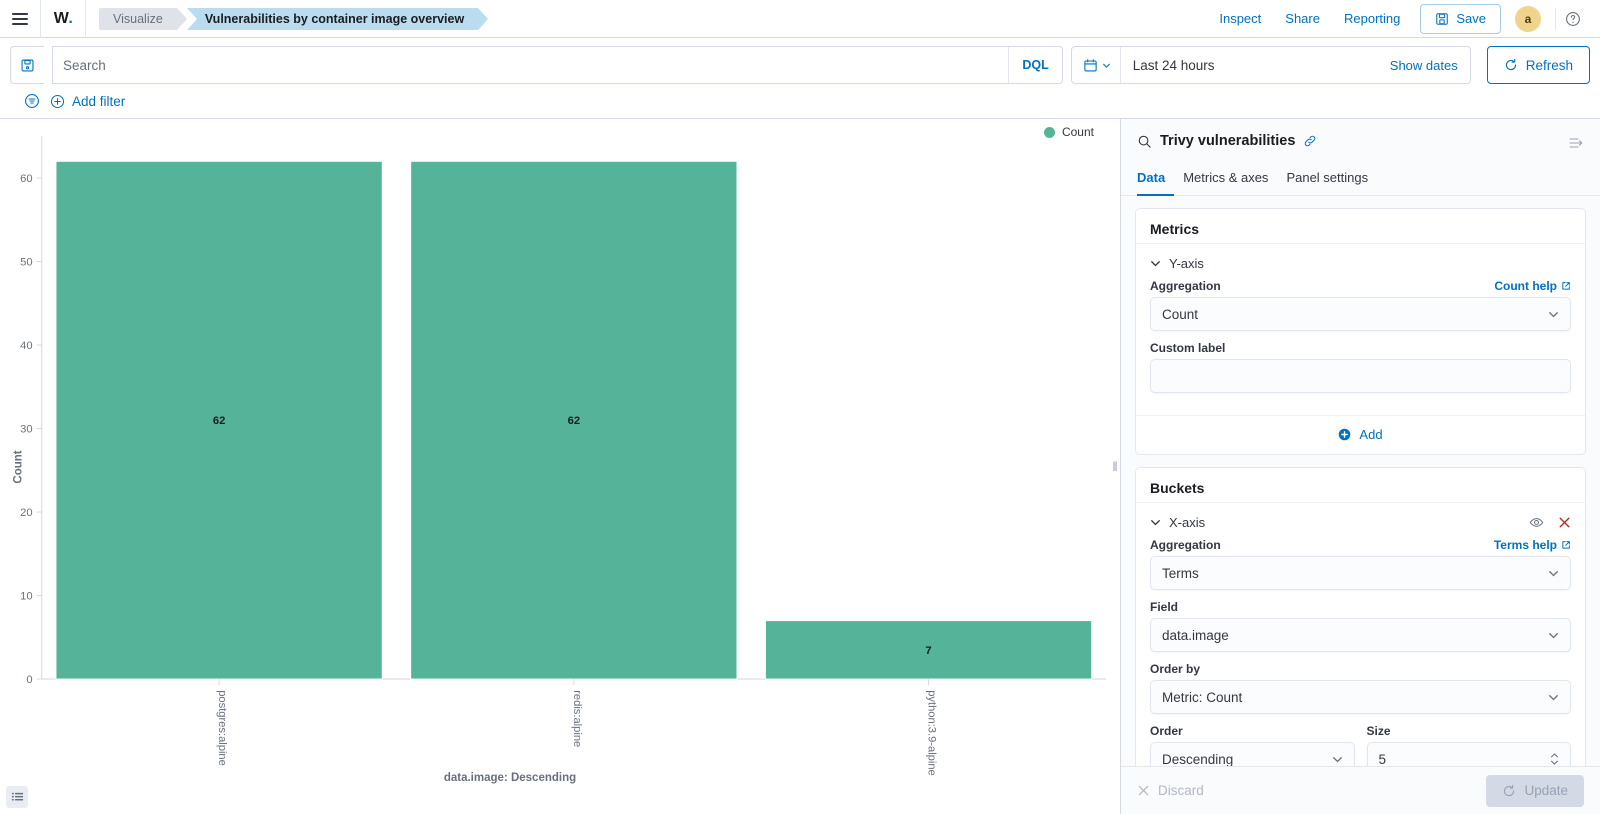 Image resolution: width=1600 pixels, height=814 pixels. Describe the element at coordinates (1249, 65) in the screenshot. I see `date-range-text: Last 24 hours` at that location.